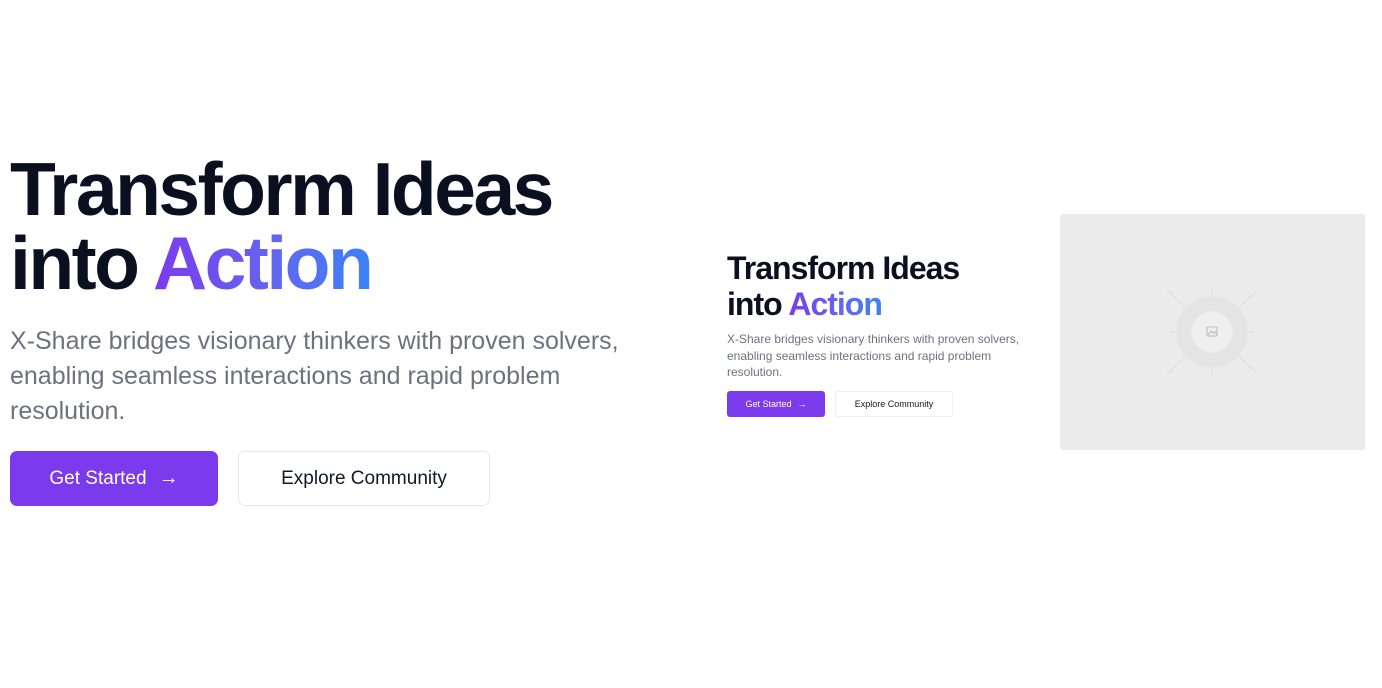  I want to click on preview-title-line-2: into Action, so click(887, 304).